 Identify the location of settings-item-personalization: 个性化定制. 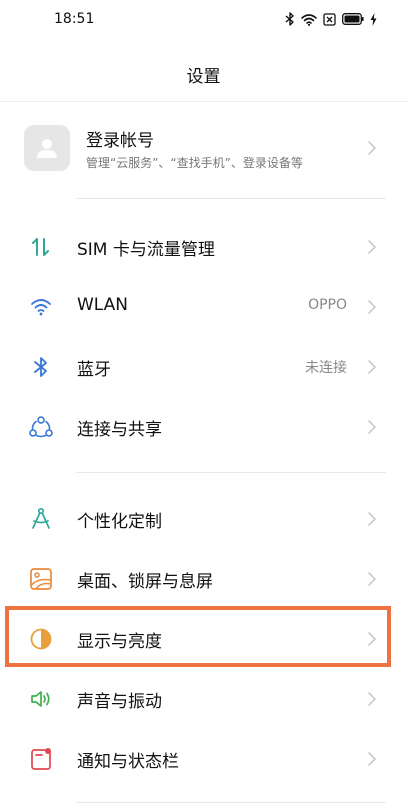
(203, 518).